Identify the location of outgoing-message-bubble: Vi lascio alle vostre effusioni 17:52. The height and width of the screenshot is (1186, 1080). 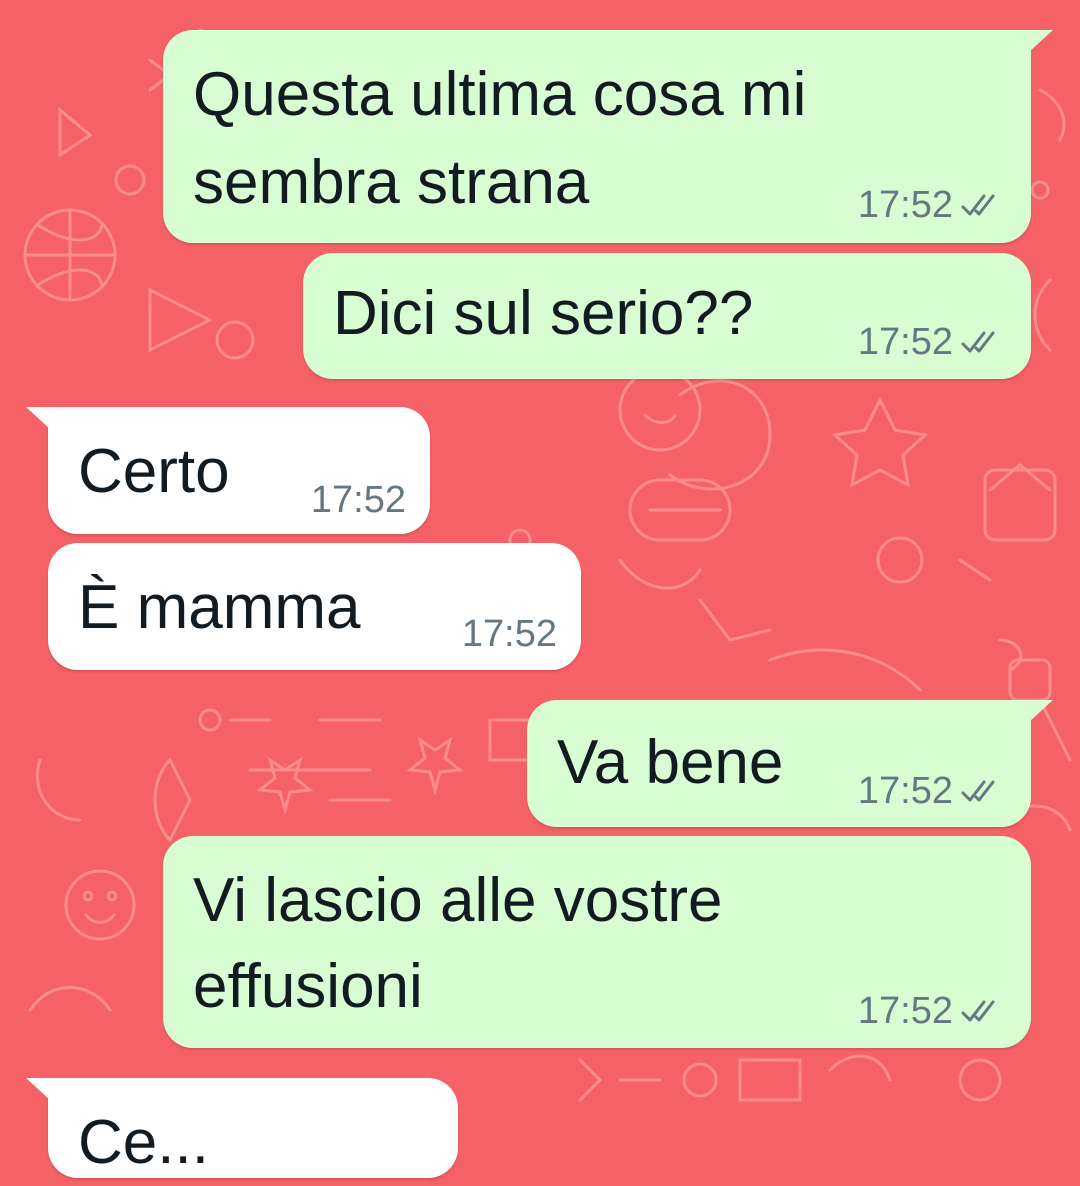
(597, 942).